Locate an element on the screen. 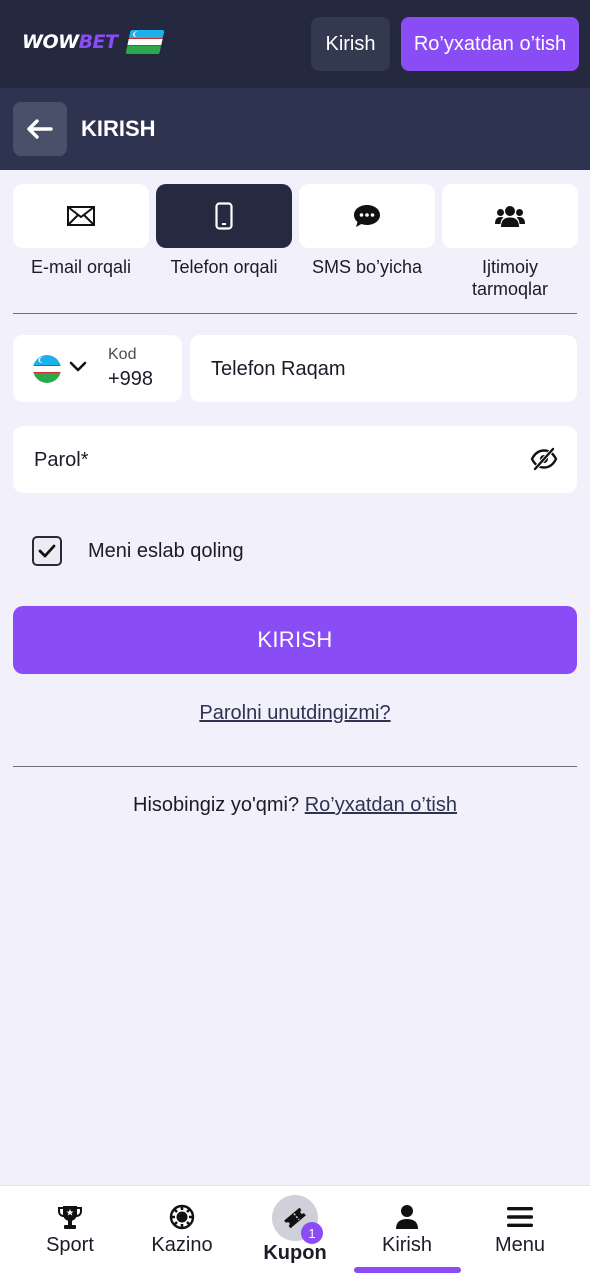 The width and height of the screenshot is (590, 1280). password-placeholder: Parol* is located at coordinates (61, 460).